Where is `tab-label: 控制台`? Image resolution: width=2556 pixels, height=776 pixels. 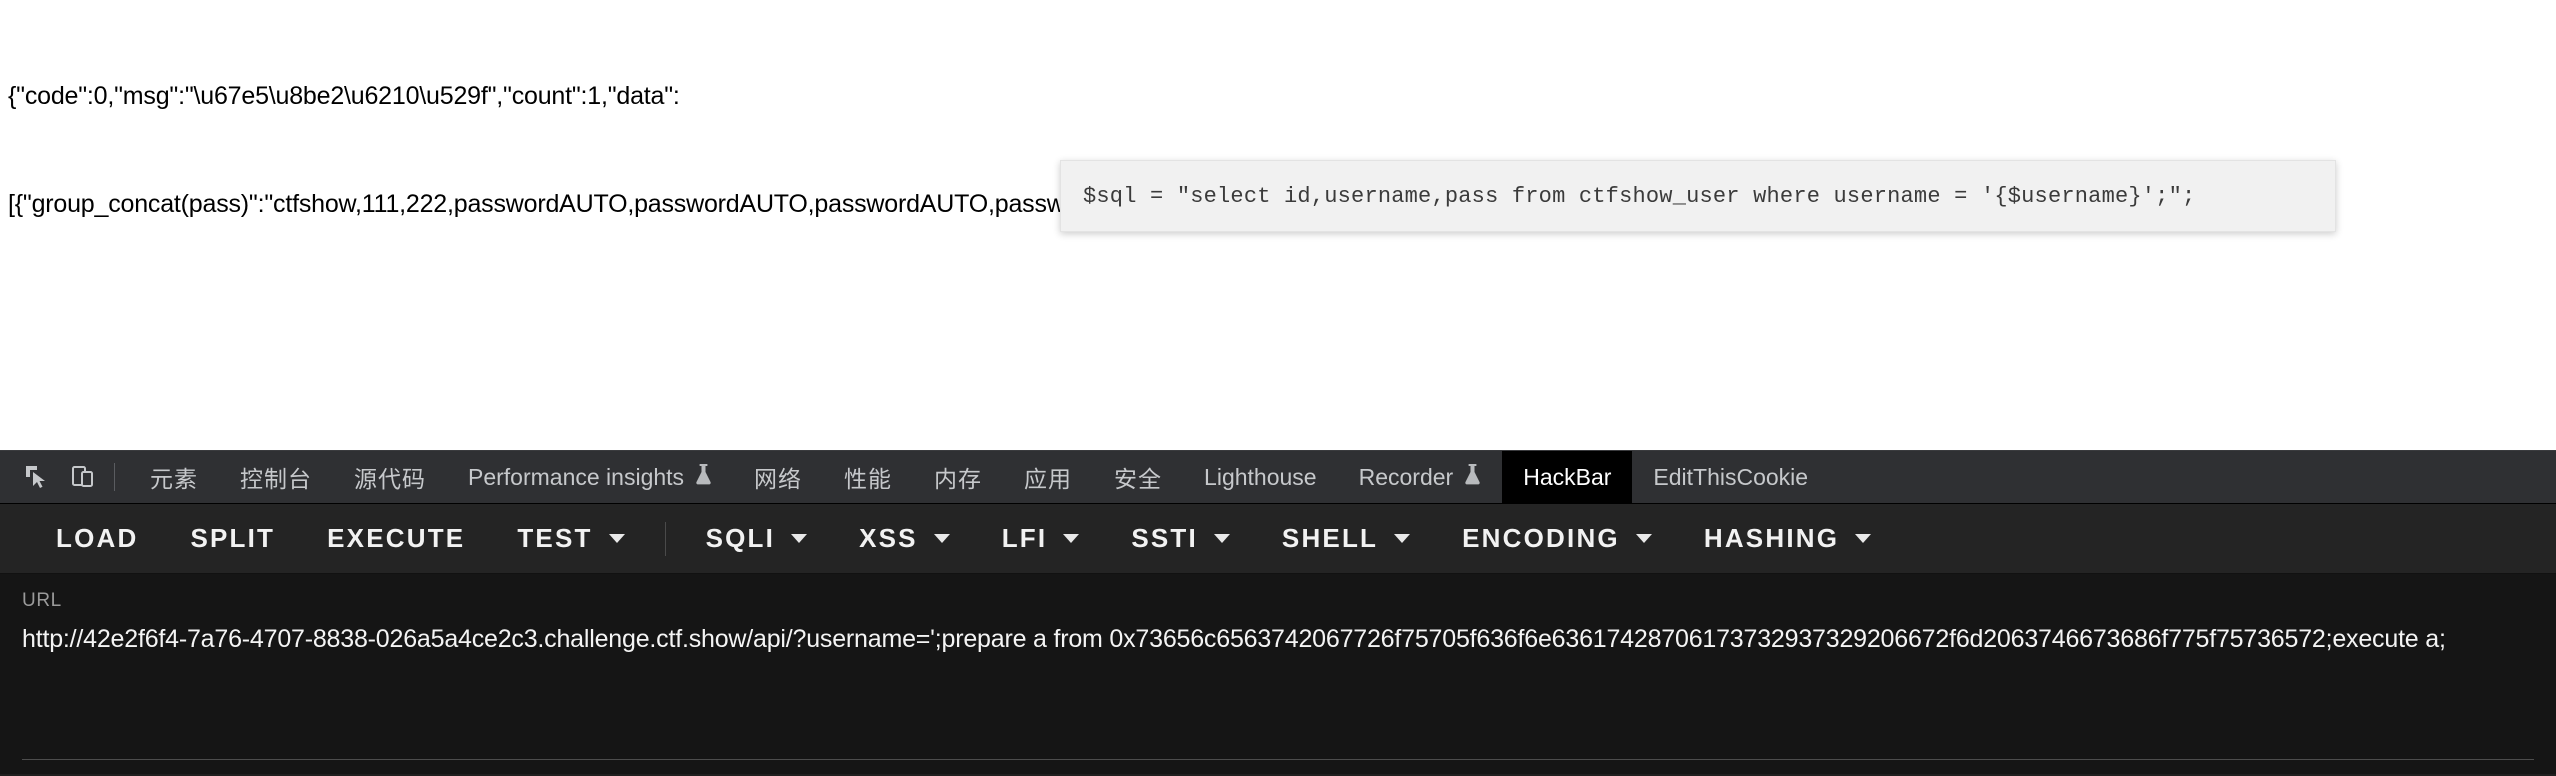
tab-label: 控制台 is located at coordinates (276, 479).